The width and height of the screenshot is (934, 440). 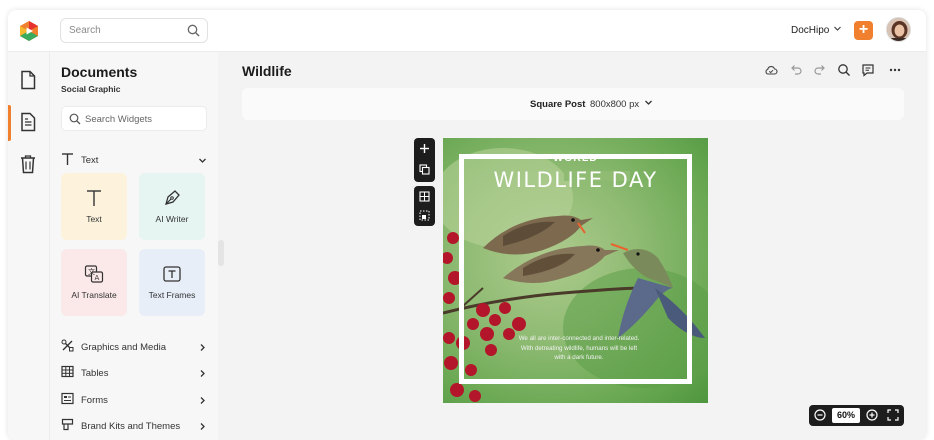 I want to click on widget-tile-label: AI Writer, so click(x=172, y=219).